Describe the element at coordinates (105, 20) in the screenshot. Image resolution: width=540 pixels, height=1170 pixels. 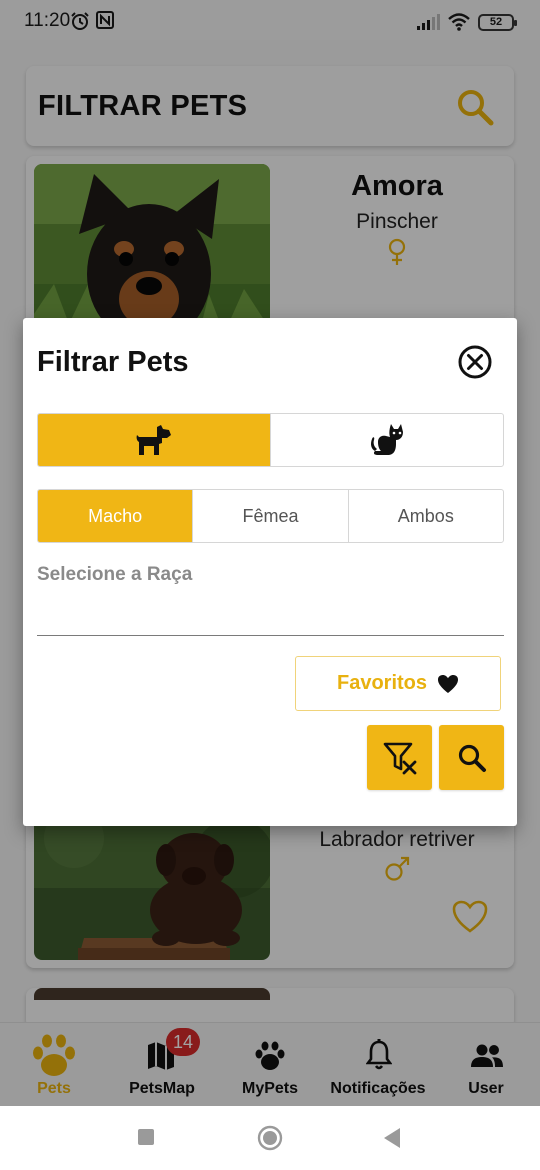
I see `nfc-icon` at that location.